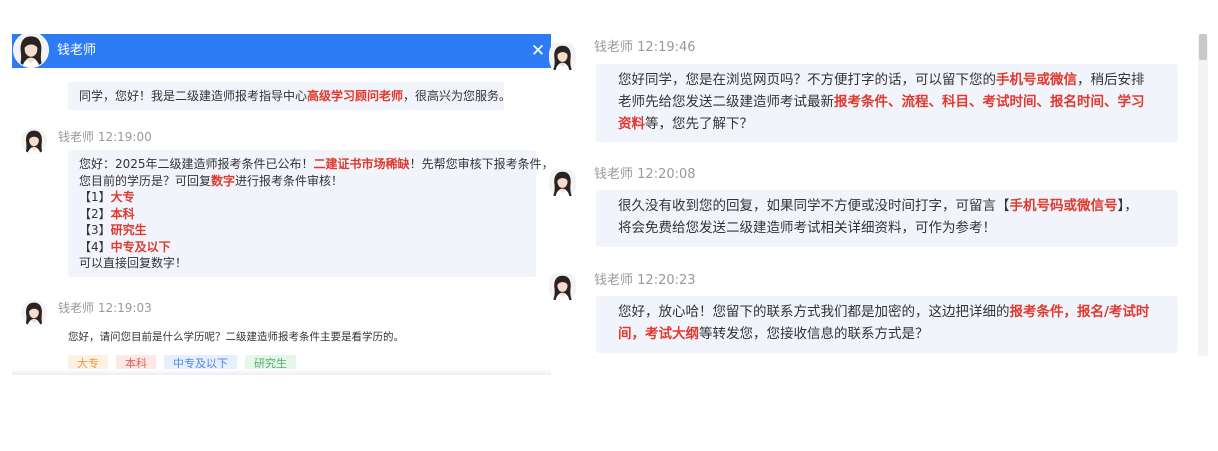 This screenshot has height=451, width=1218. I want to click on message-line: 将会免费给您发送二级建造师考试相关详细资料，可作为参考！, so click(892, 228).